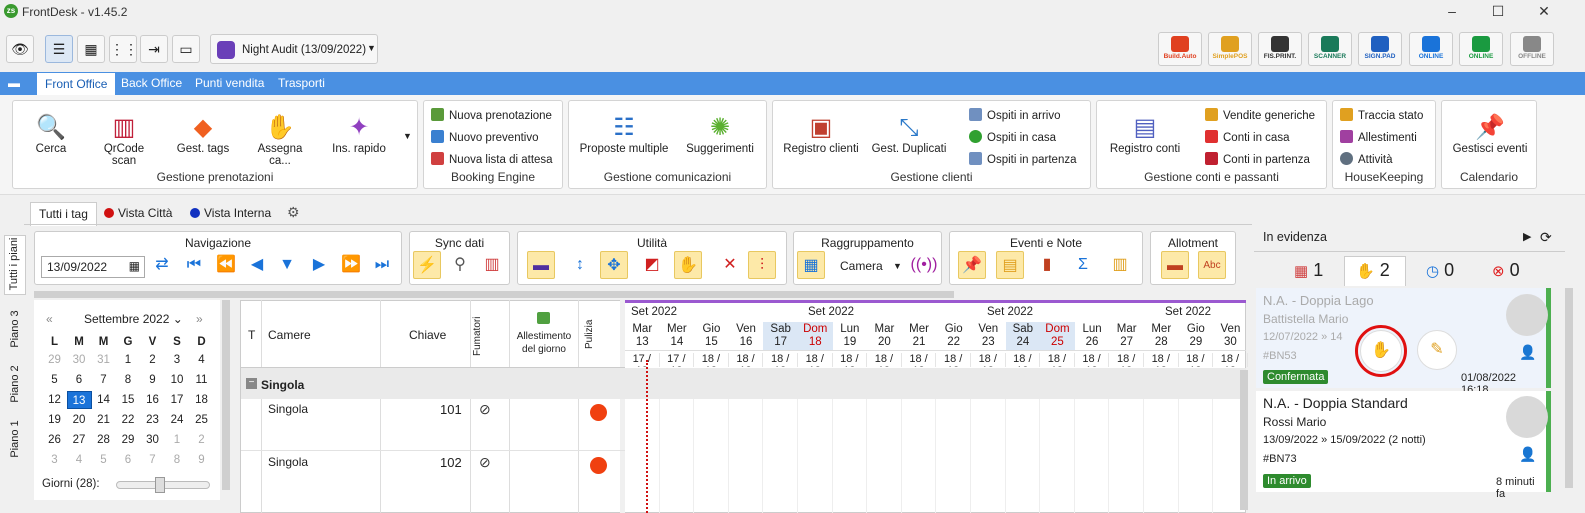 Image resolution: width=1585 pixels, height=513 pixels. I want to click on counter-clock: ◷ 0, so click(1440, 270).